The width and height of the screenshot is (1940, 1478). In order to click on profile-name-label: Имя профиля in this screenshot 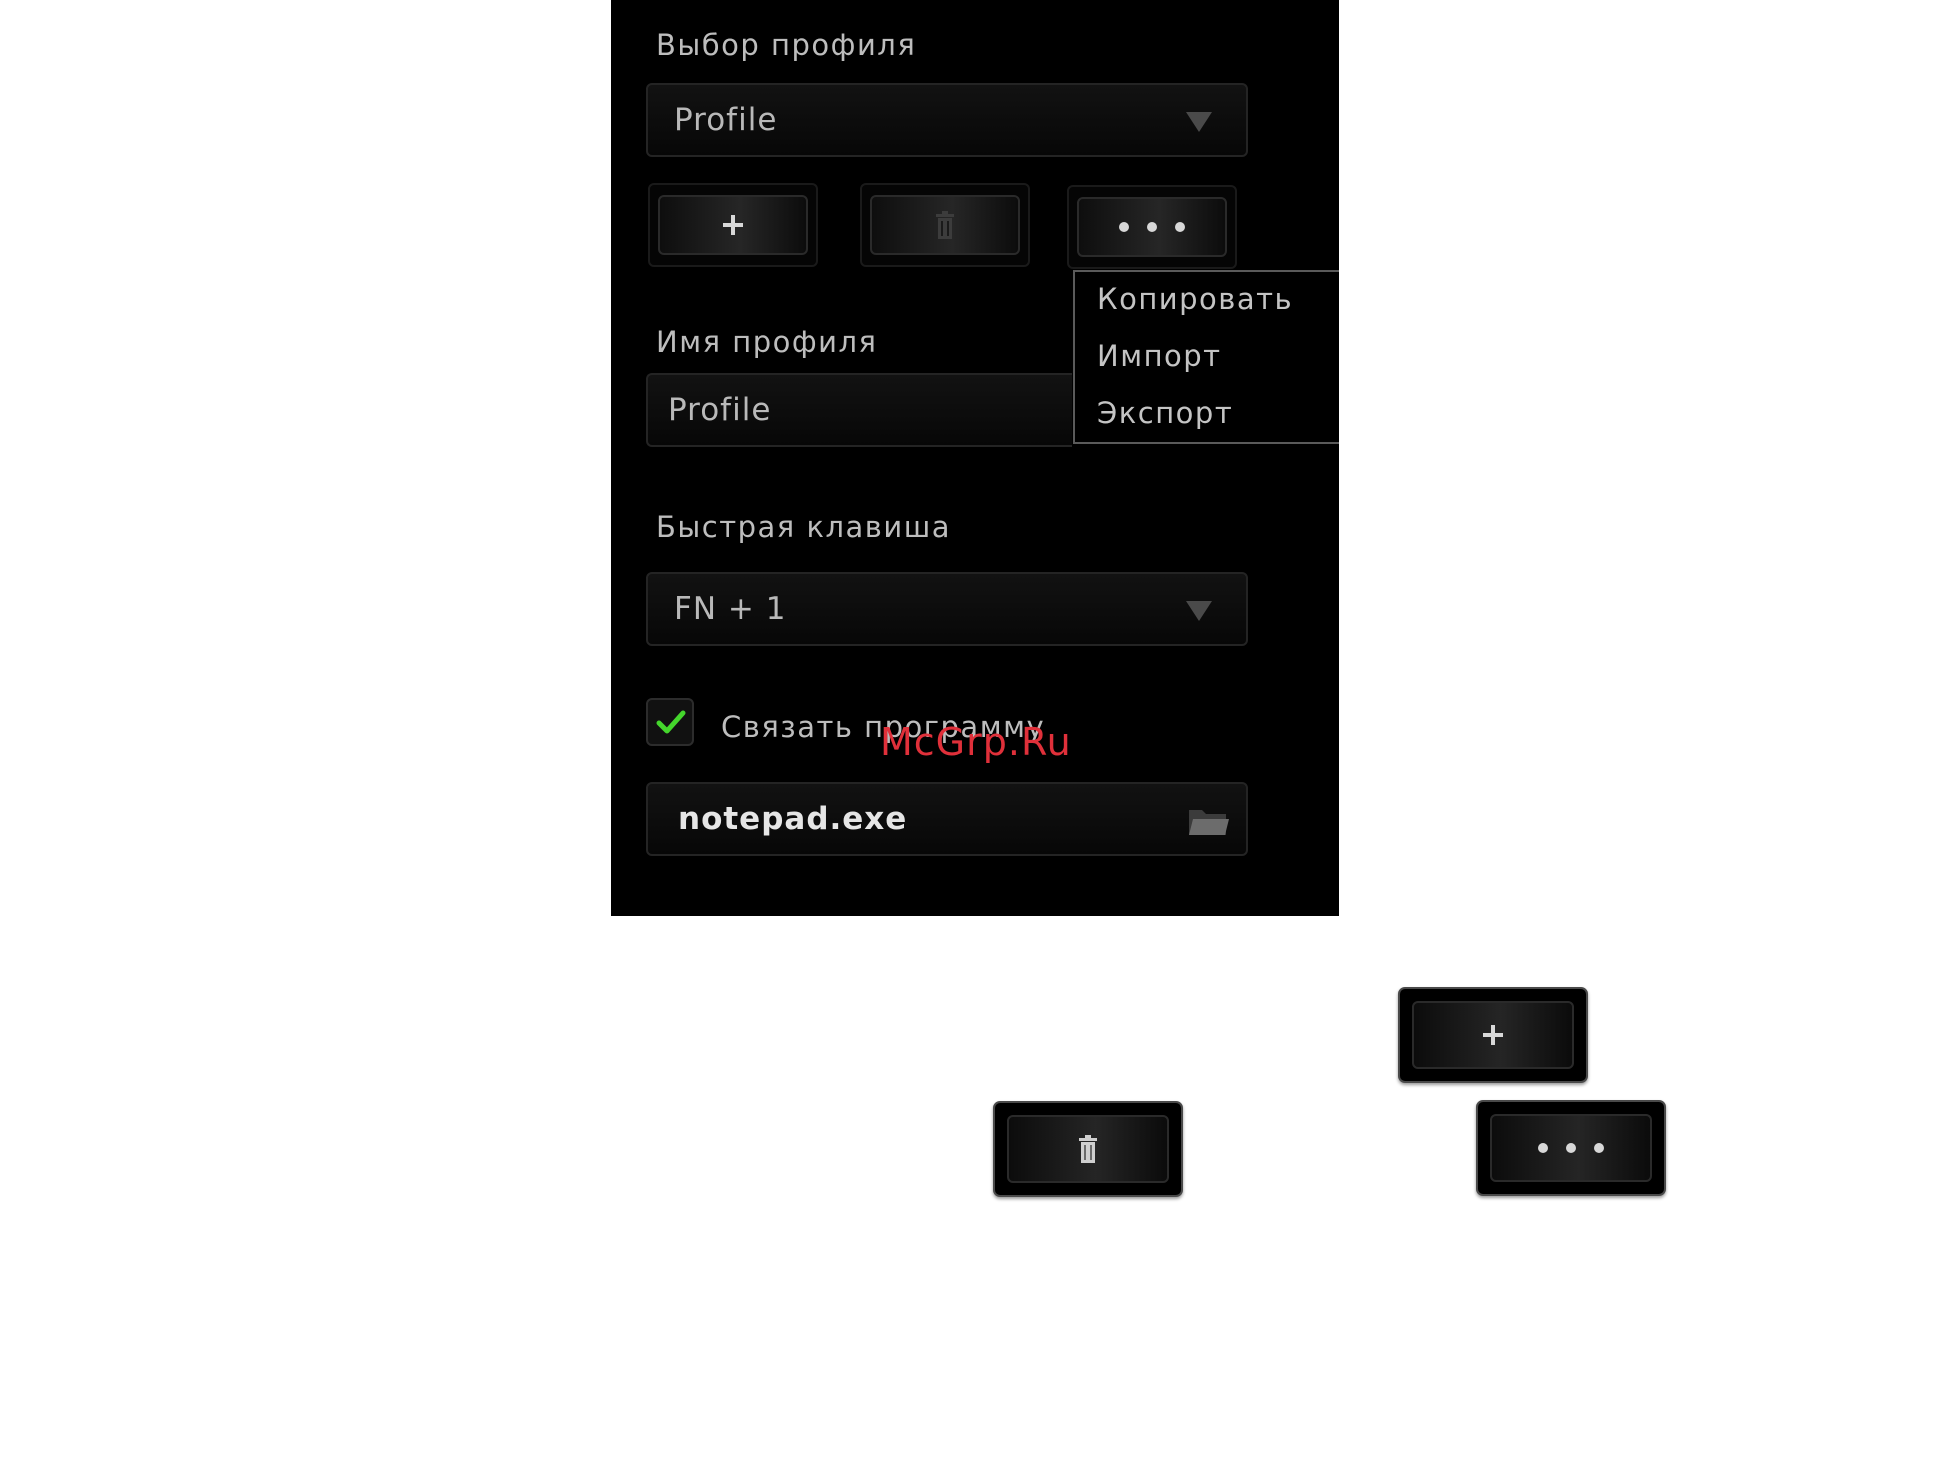, I will do `click(767, 342)`.